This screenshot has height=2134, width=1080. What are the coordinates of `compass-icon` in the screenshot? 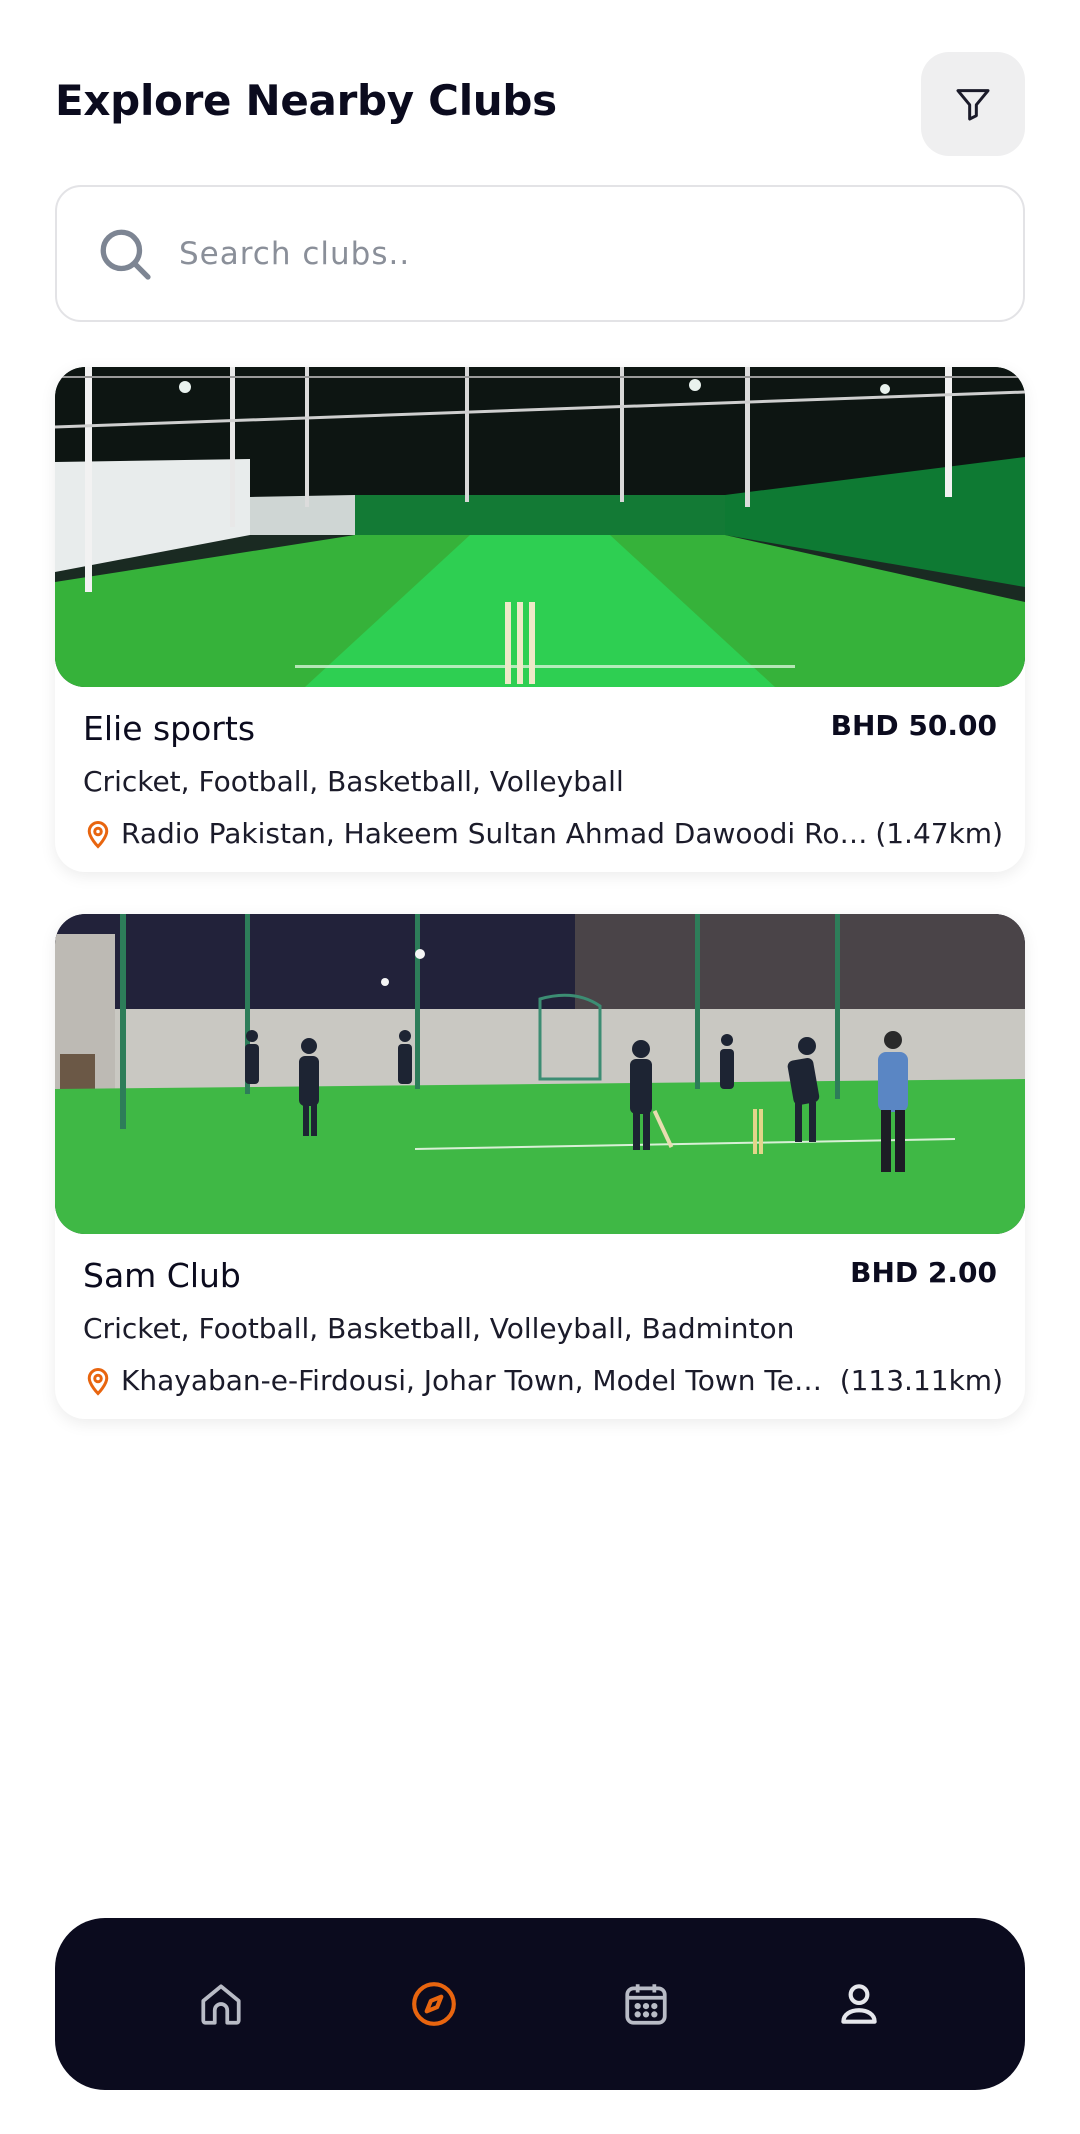 It's located at (433, 2004).